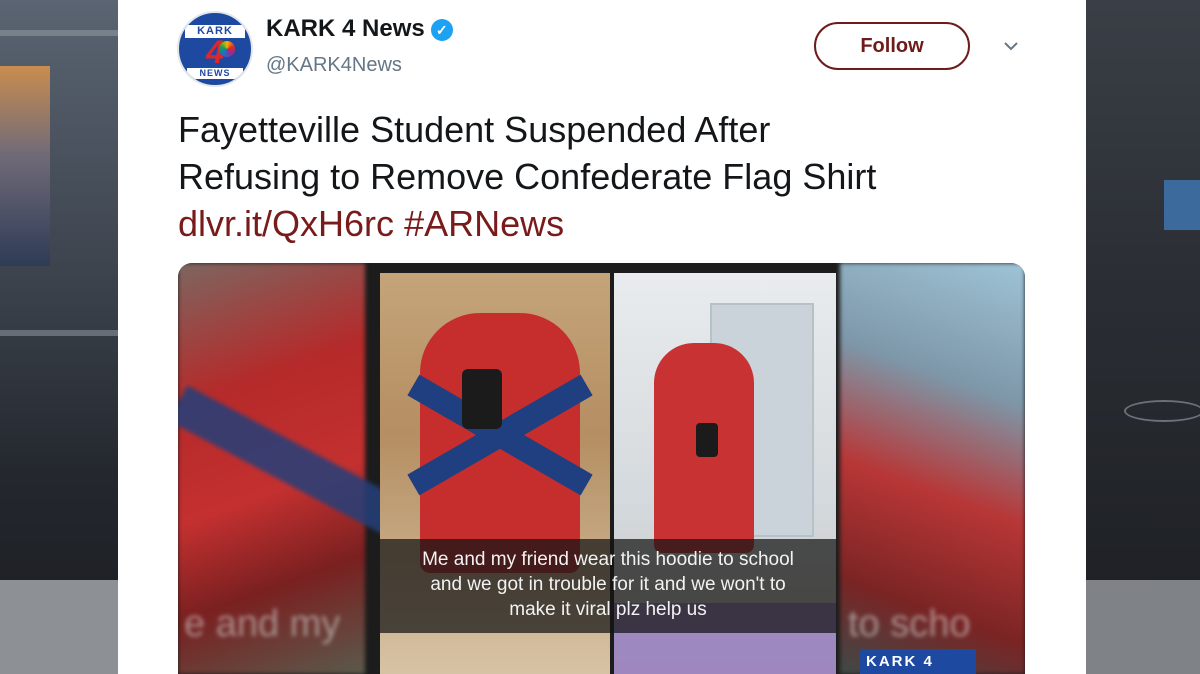 The width and height of the screenshot is (1200, 674). I want to click on blurred-caption-right: to scho, so click(909, 624).